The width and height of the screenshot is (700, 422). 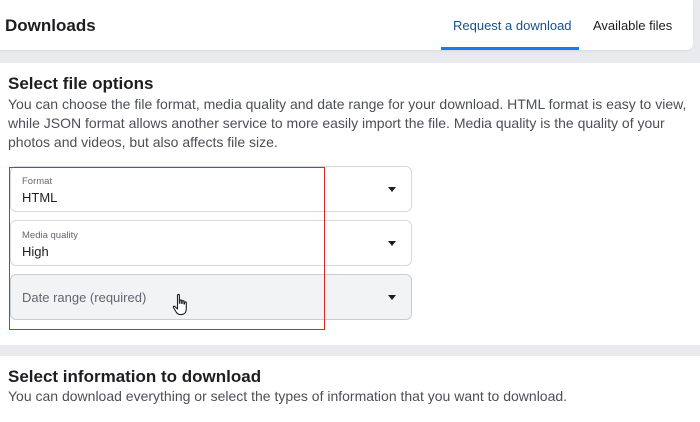 What do you see at coordinates (510, 48) in the screenshot?
I see `active-tab-indicator` at bounding box center [510, 48].